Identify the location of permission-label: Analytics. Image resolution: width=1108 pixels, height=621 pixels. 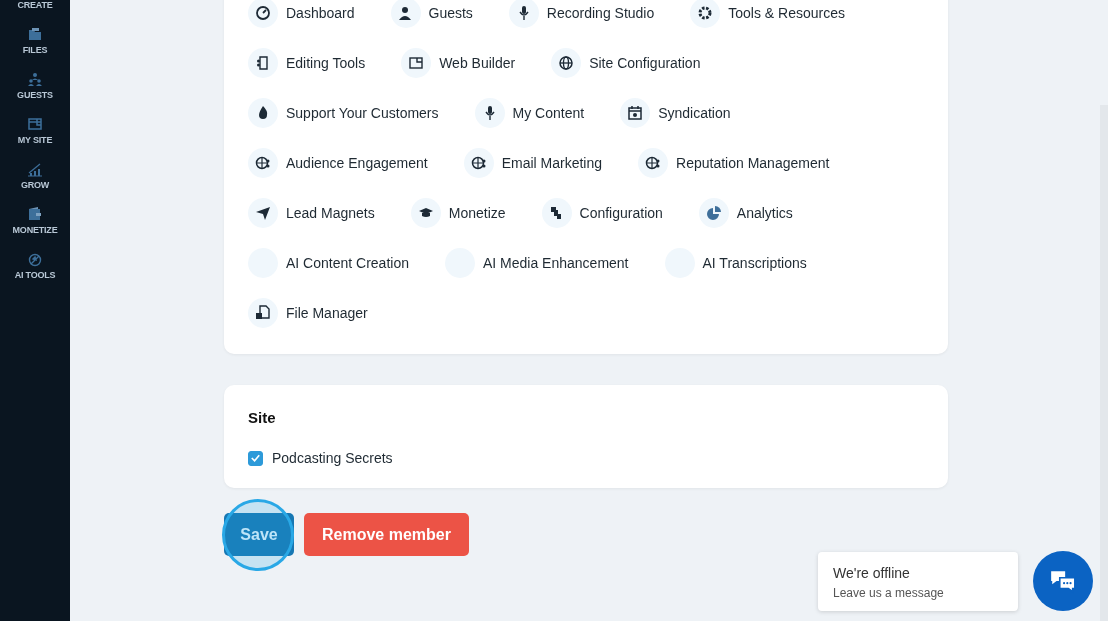
(764, 213).